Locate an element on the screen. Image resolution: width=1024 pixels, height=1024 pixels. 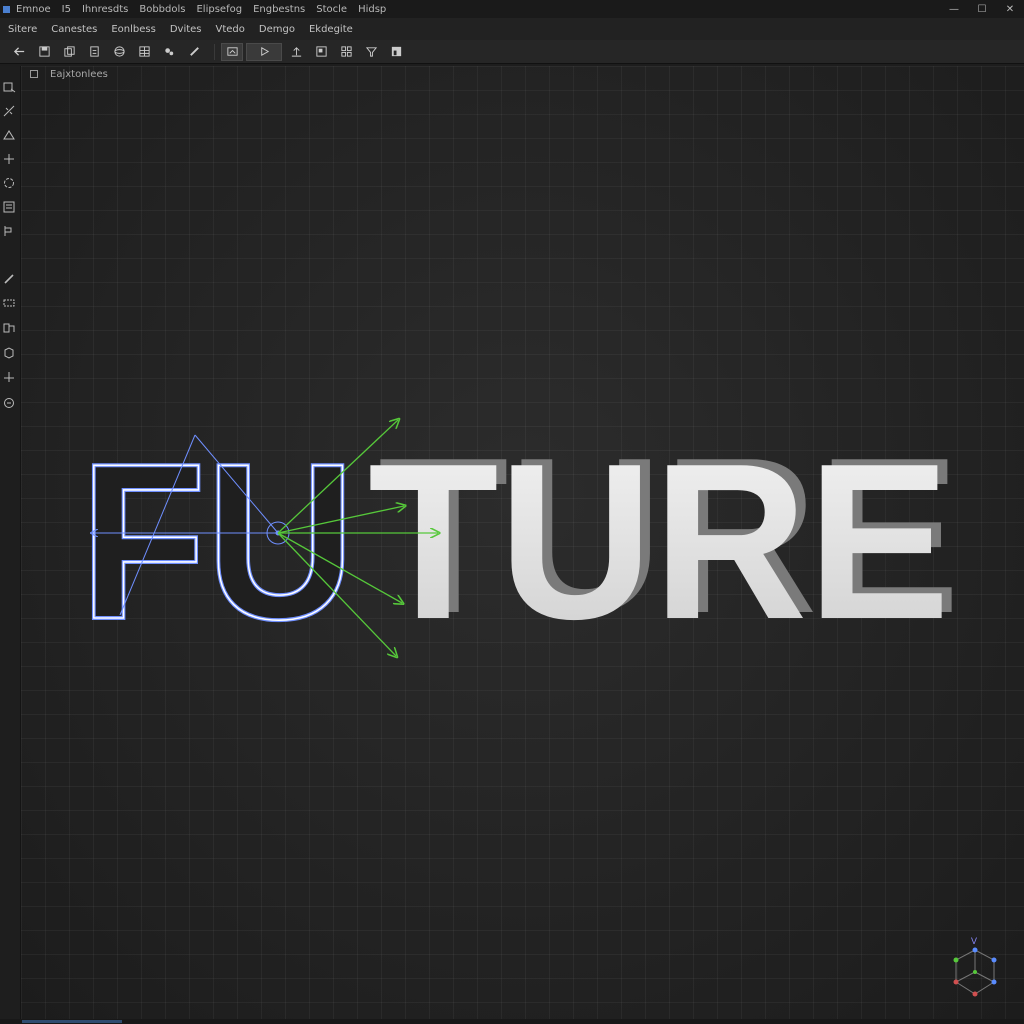
title-menu-item: Engbestns is located at coordinates (279, 9).